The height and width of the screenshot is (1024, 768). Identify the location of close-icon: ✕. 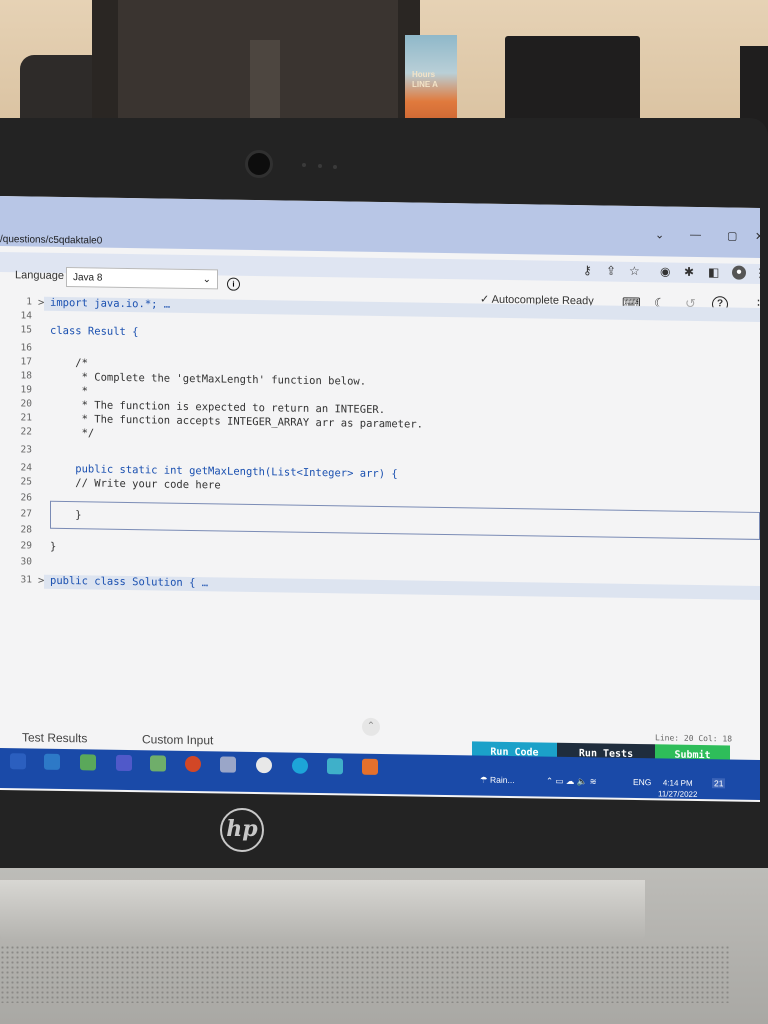
(757, 236).